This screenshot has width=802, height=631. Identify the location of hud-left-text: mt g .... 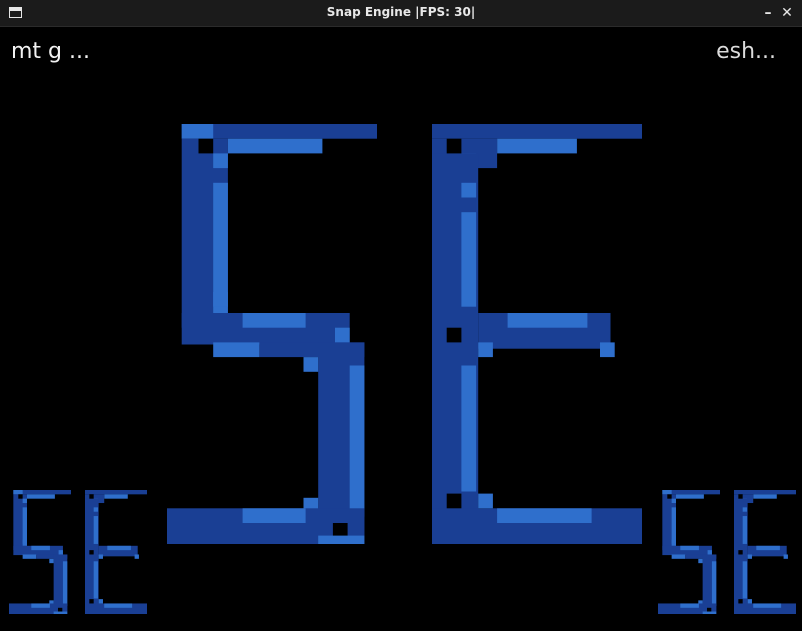
(50, 51).